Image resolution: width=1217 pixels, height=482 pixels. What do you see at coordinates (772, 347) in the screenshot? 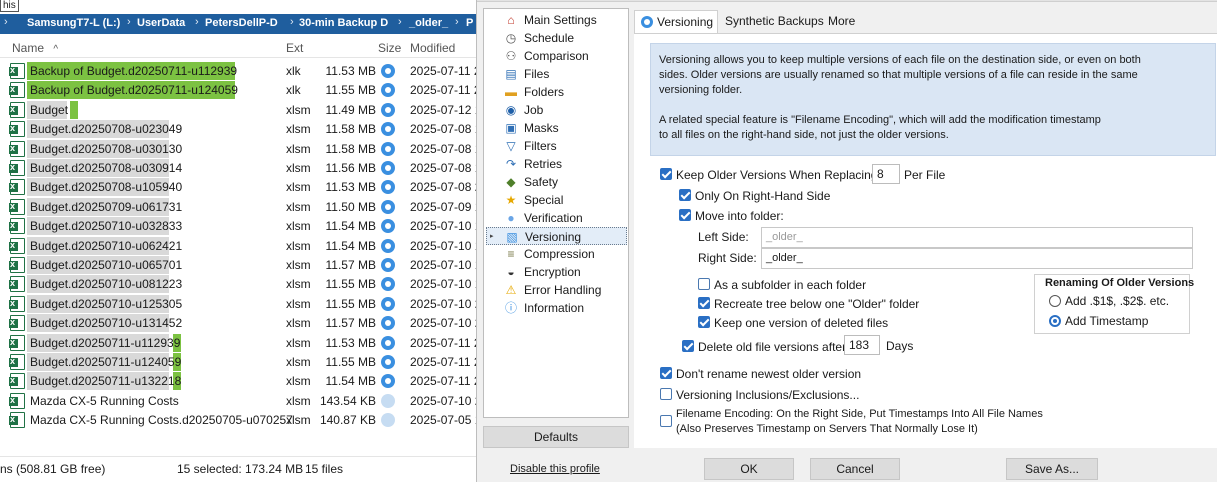
I see `delete-old-label: Delete old file versions after` at bounding box center [772, 347].